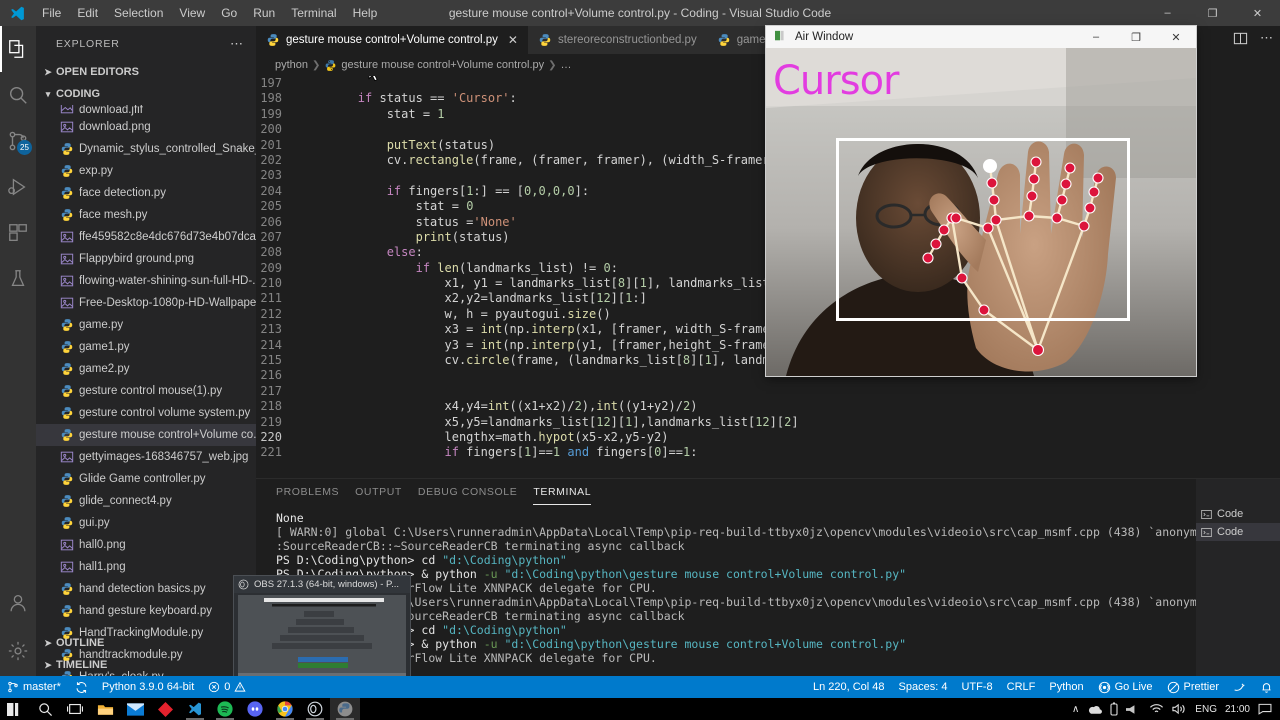 This screenshot has height=720, width=1280. What do you see at coordinates (18, 187) in the screenshot?
I see `activity-item-run-and-debug` at bounding box center [18, 187].